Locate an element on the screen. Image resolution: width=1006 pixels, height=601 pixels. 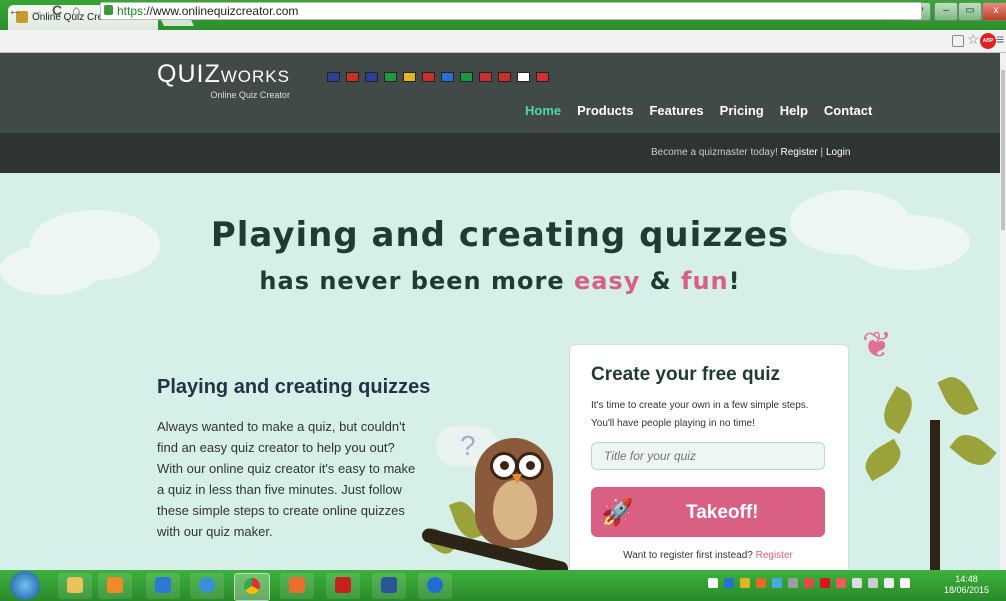
flag-english-icon is located at coordinates (333, 77).